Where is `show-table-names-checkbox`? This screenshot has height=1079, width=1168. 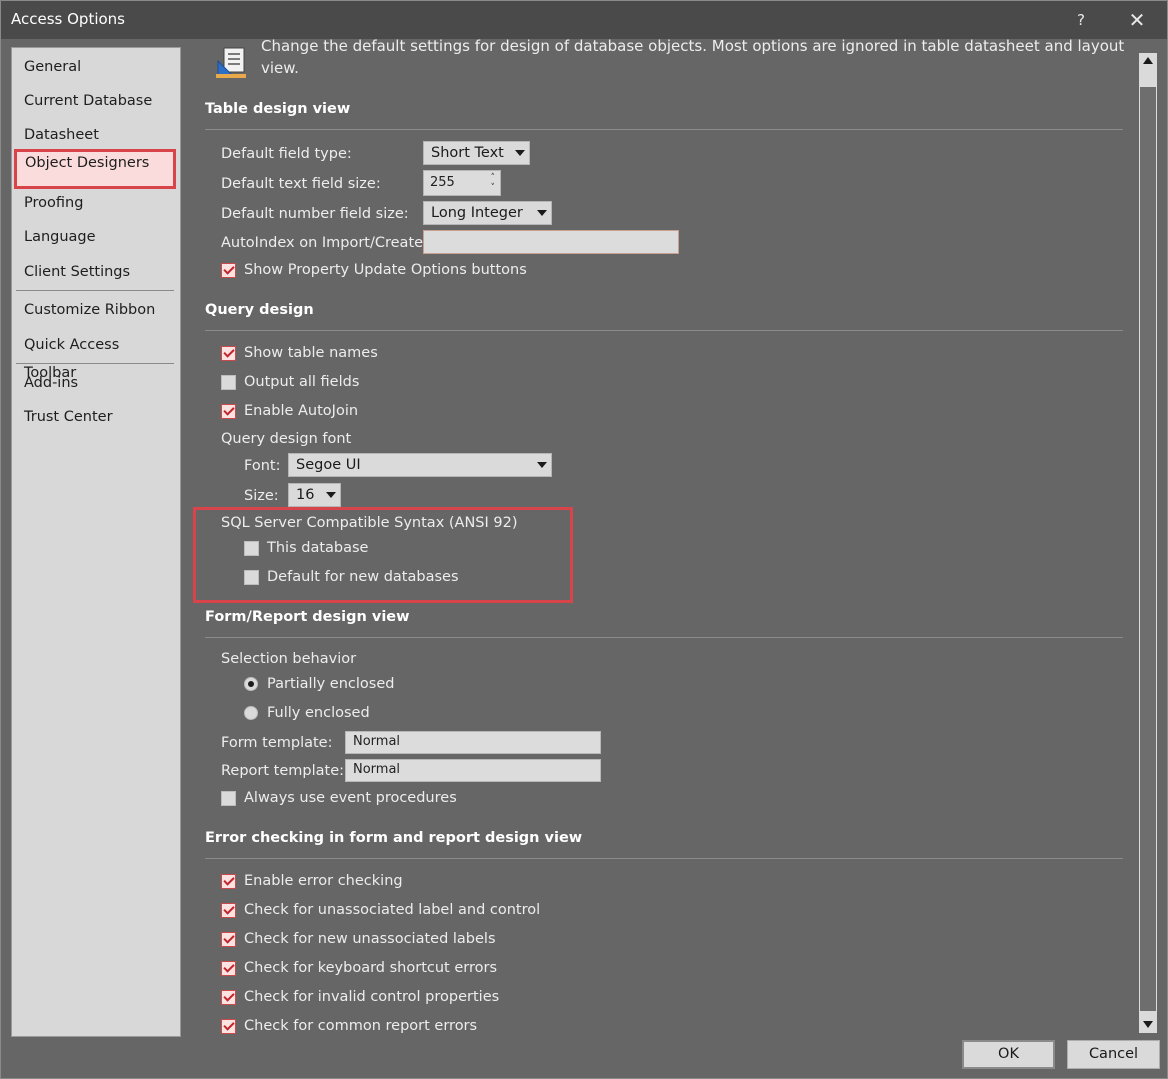 show-table-names-checkbox is located at coordinates (228, 353).